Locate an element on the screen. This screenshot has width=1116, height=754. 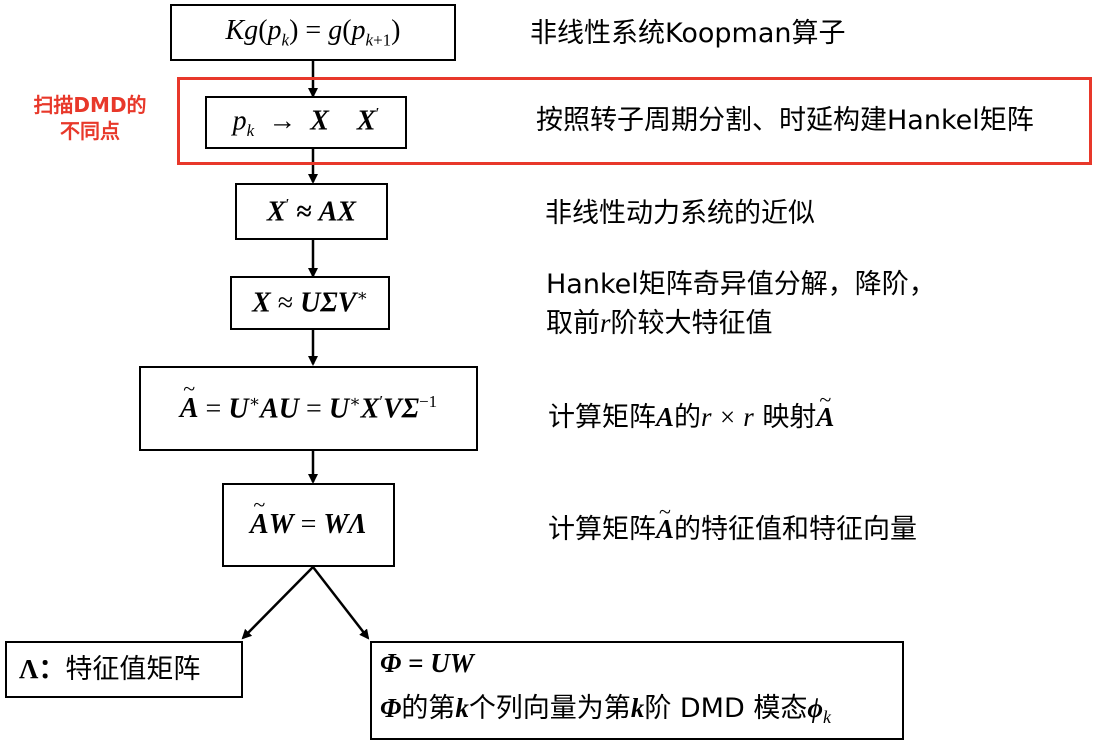
desc-svd-line-2: 取前r阶较大特征值 is located at coordinates (659, 323).